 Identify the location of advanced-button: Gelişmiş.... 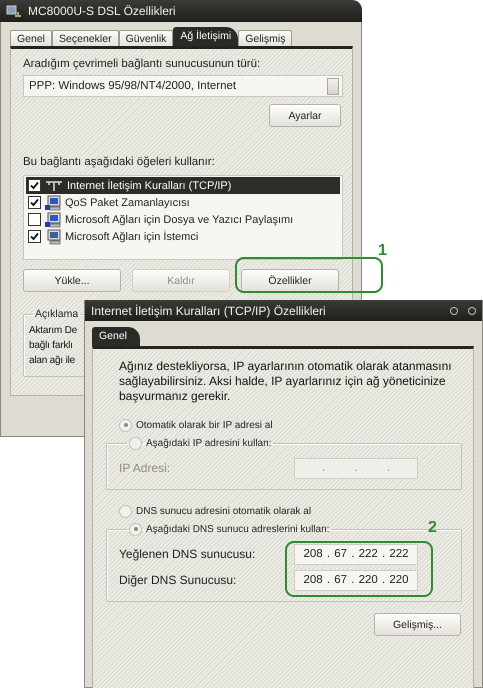
(417, 624).